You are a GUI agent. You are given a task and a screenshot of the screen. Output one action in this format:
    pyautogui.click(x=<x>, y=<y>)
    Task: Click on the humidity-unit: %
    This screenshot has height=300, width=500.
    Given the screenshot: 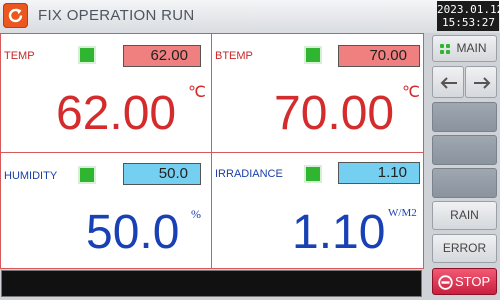 What is the action you would take?
    pyautogui.click(x=196, y=214)
    